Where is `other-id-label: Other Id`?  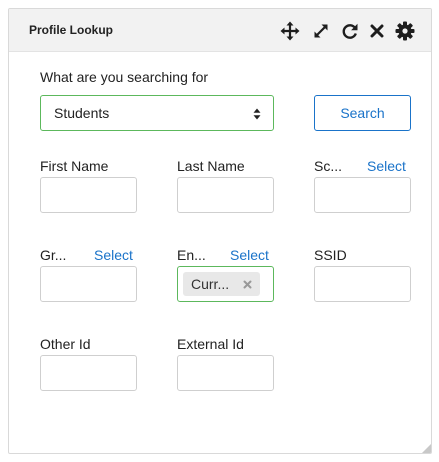
other-id-label: Other Id is located at coordinates (65, 344).